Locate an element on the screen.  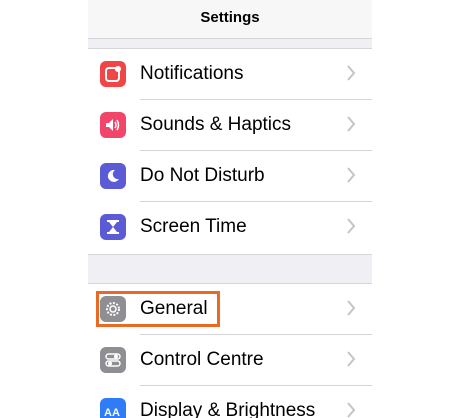
row-label: Screen Time is located at coordinates (193, 226).